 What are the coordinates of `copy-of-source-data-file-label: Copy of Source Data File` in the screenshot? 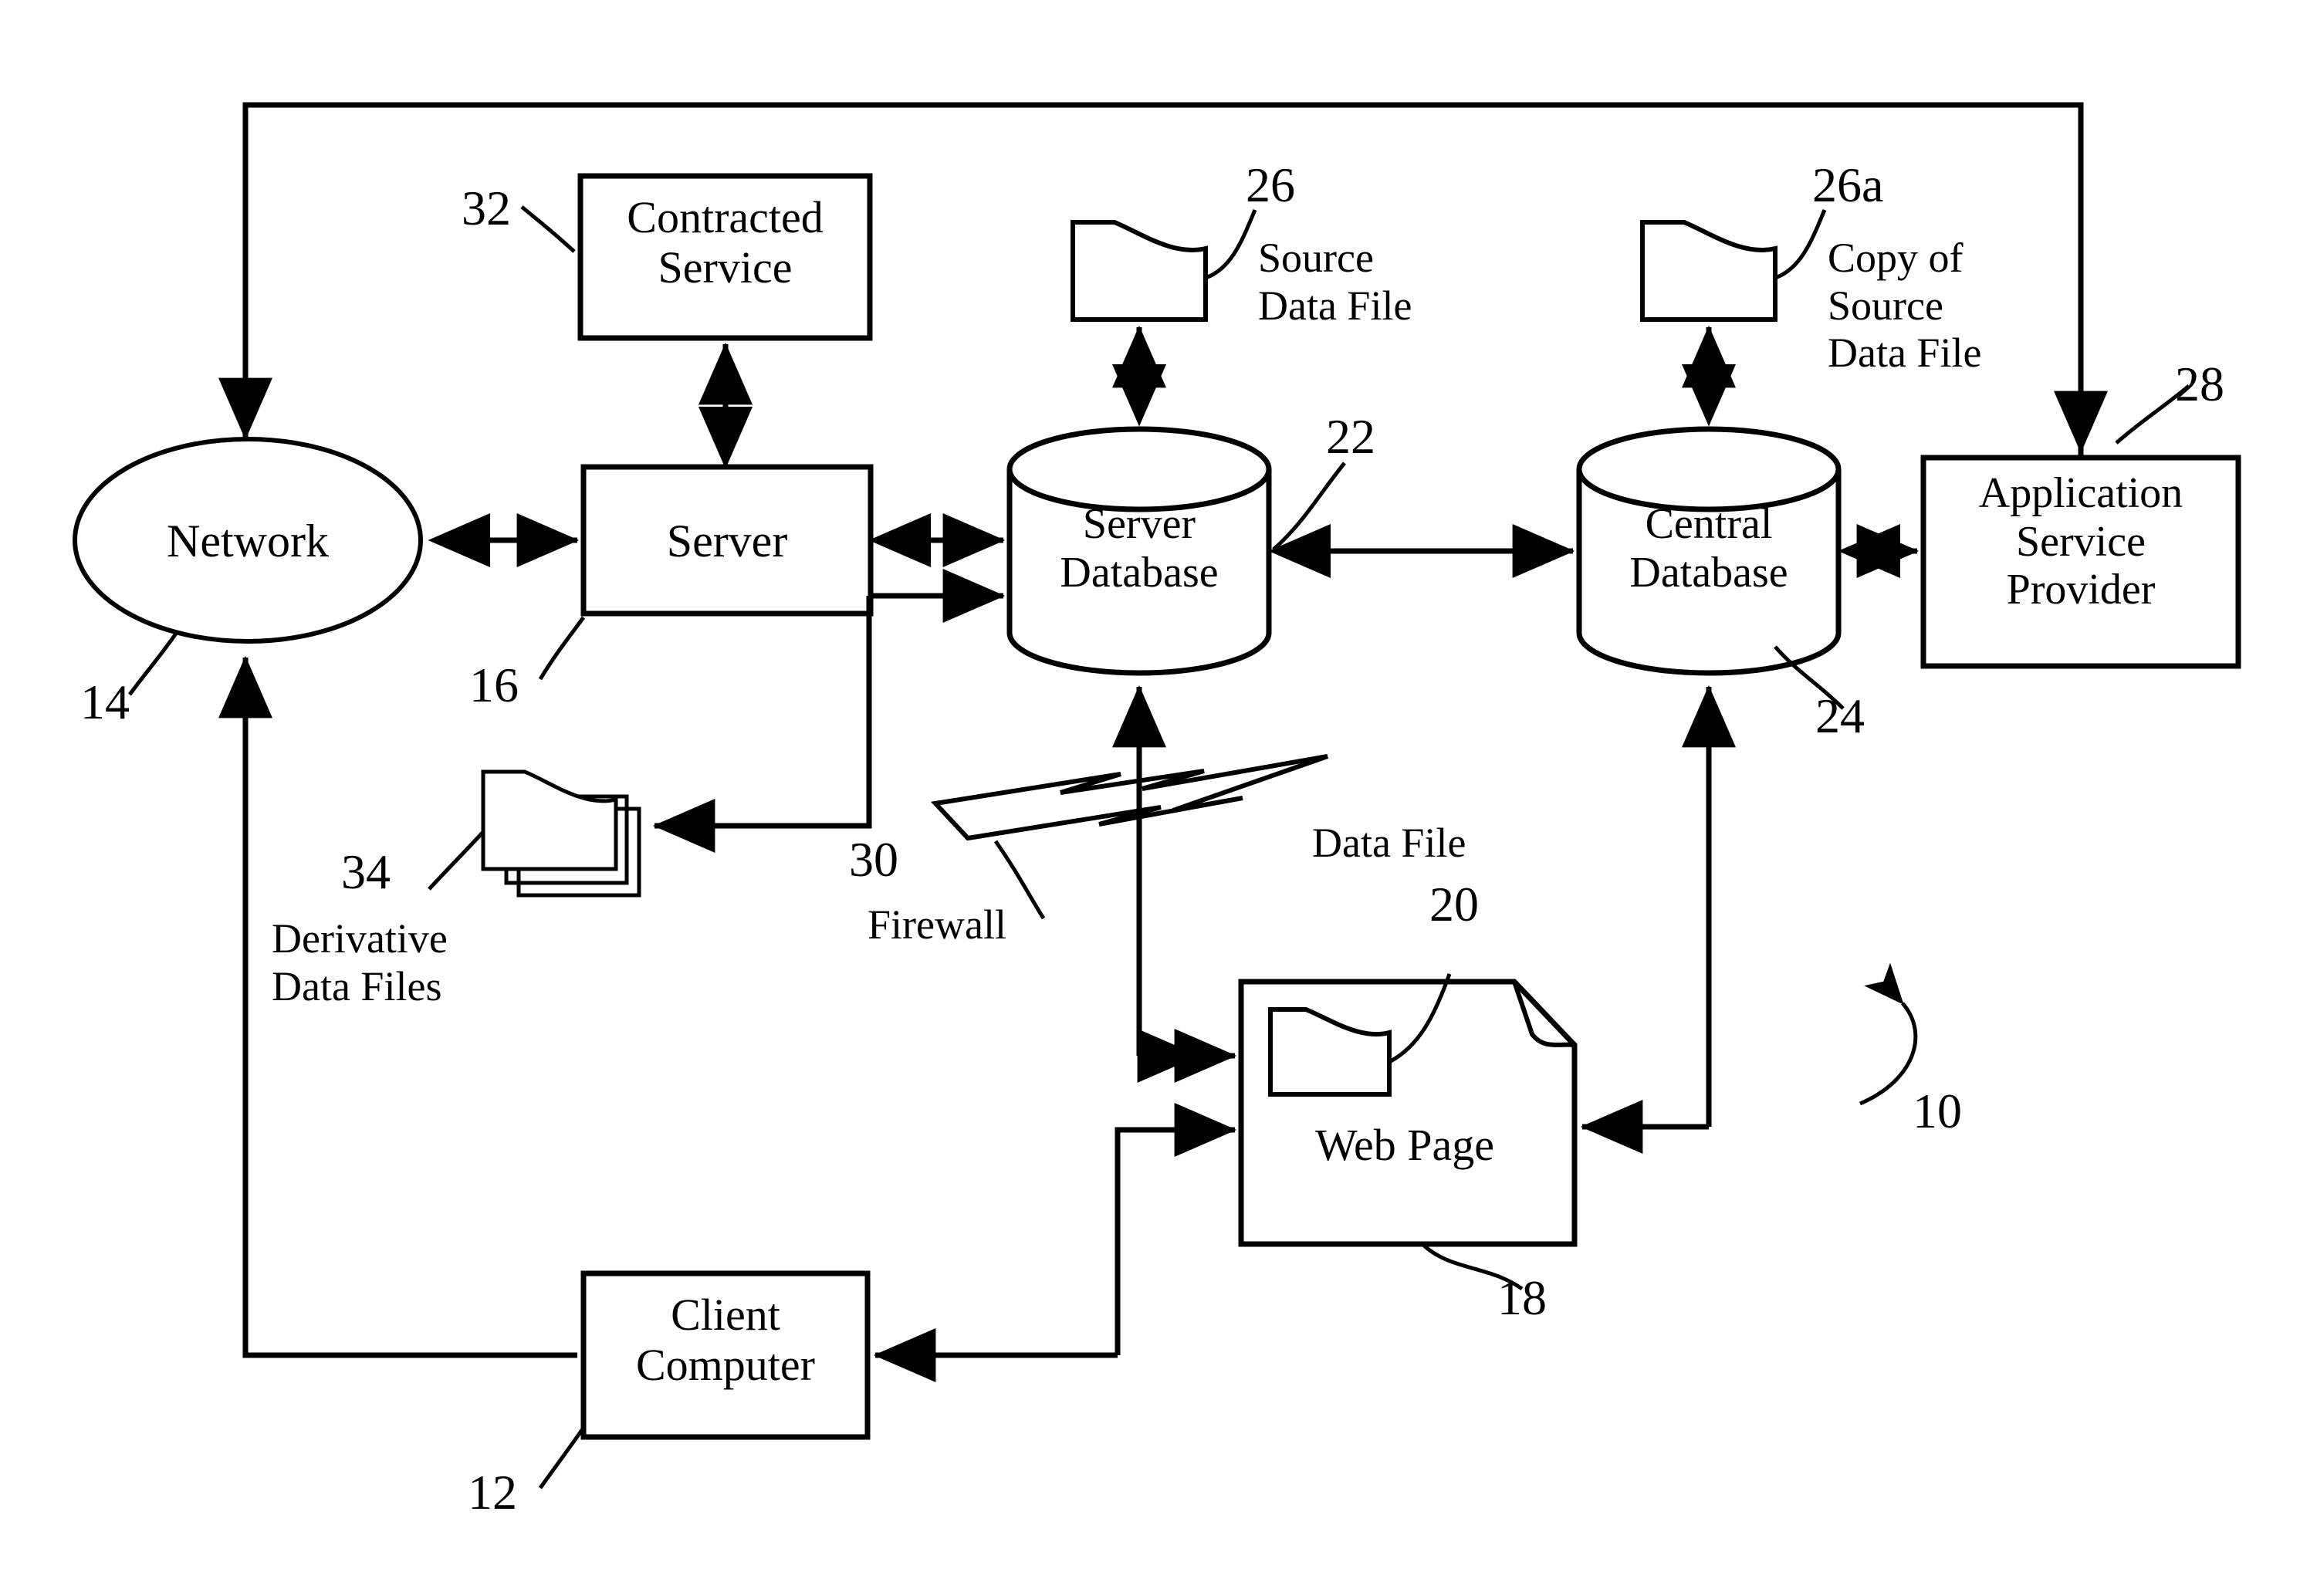 It's located at (1905, 306).